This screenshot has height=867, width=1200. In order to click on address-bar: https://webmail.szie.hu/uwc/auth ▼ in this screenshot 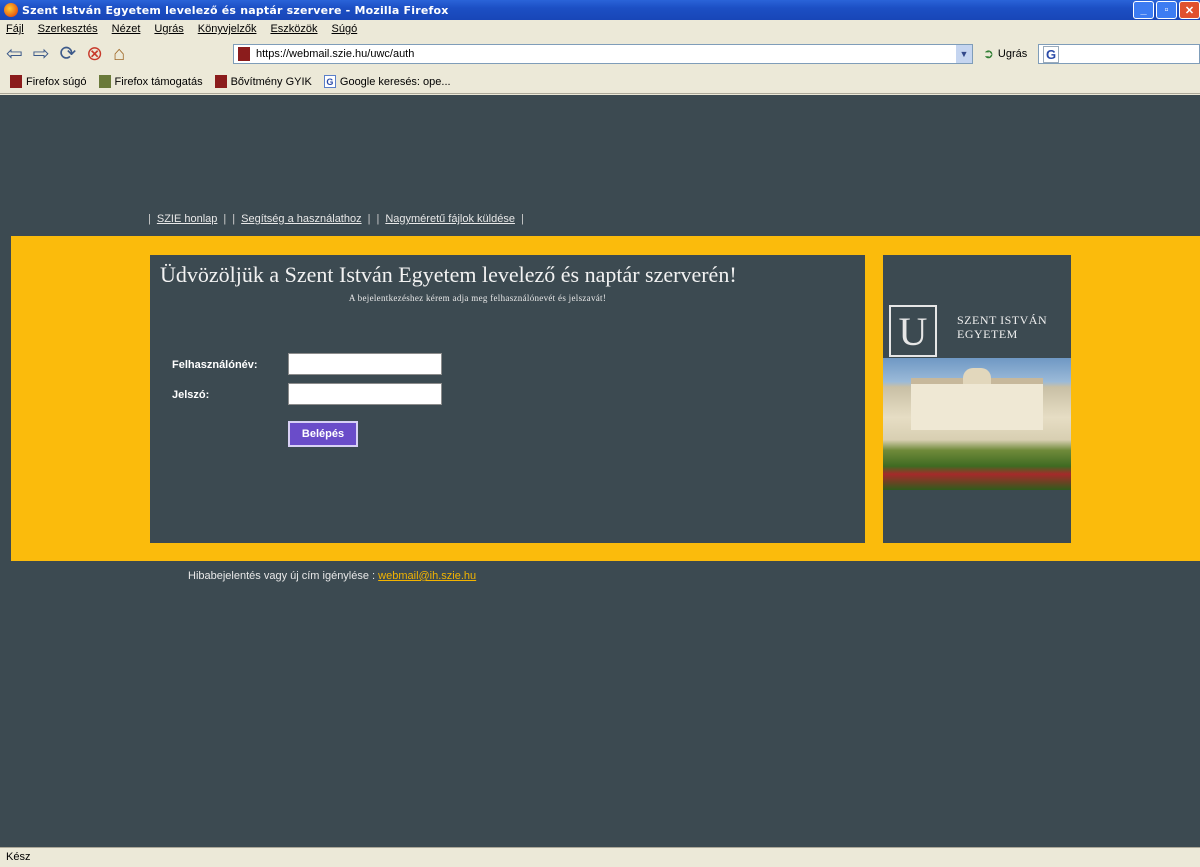, I will do `click(603, 54)`.